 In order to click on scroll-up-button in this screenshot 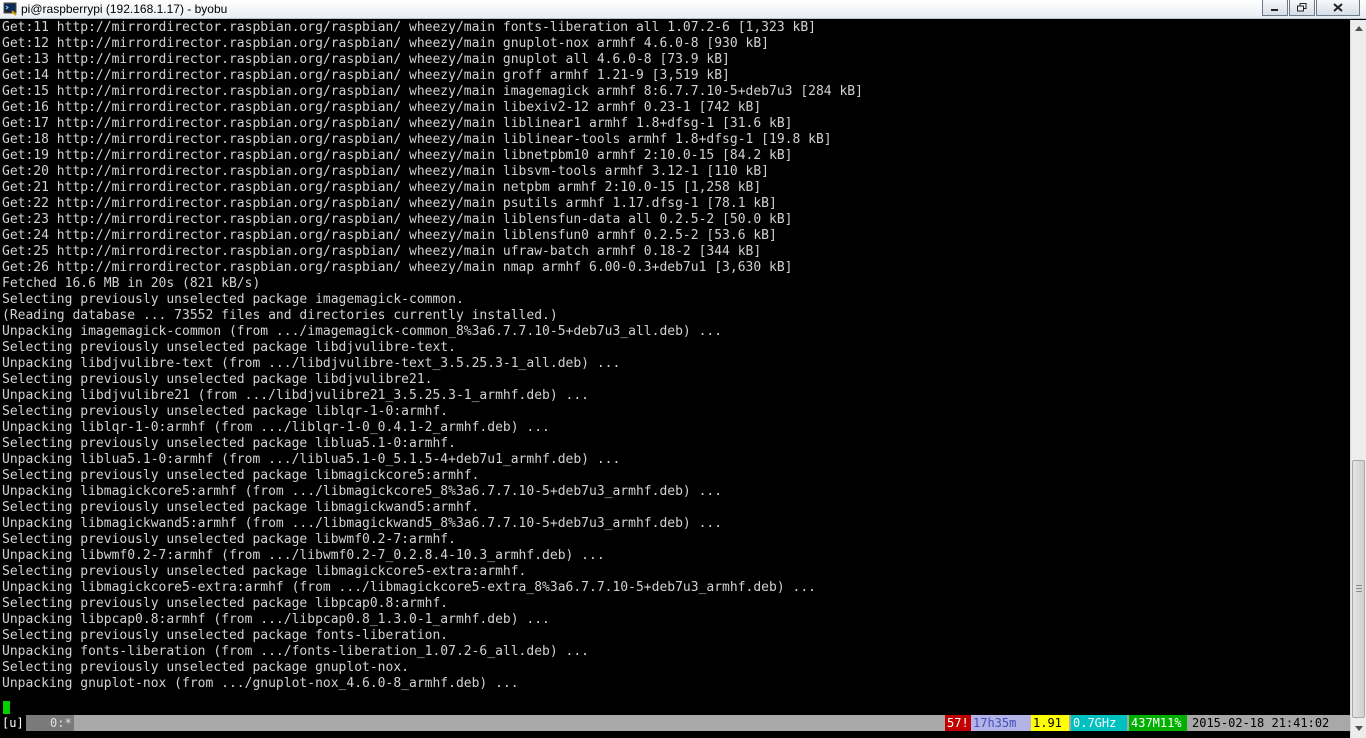, I will do `click(1358, 28)`.